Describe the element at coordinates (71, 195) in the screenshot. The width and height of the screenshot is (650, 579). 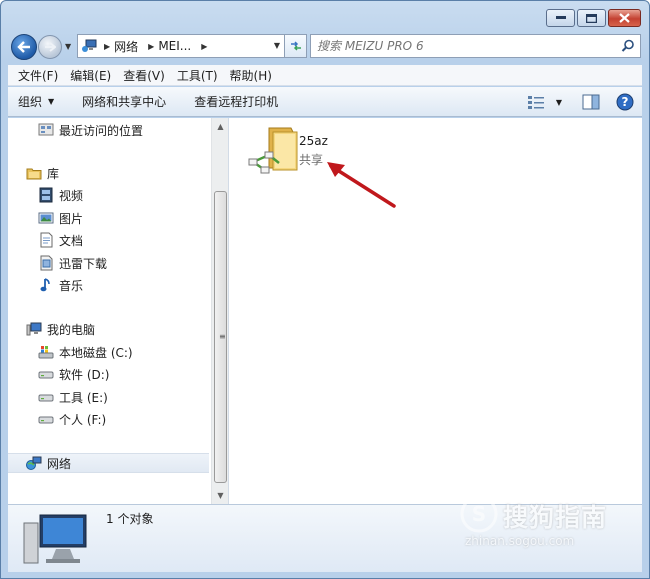
I see `nav-item-label: 视频` at that location.